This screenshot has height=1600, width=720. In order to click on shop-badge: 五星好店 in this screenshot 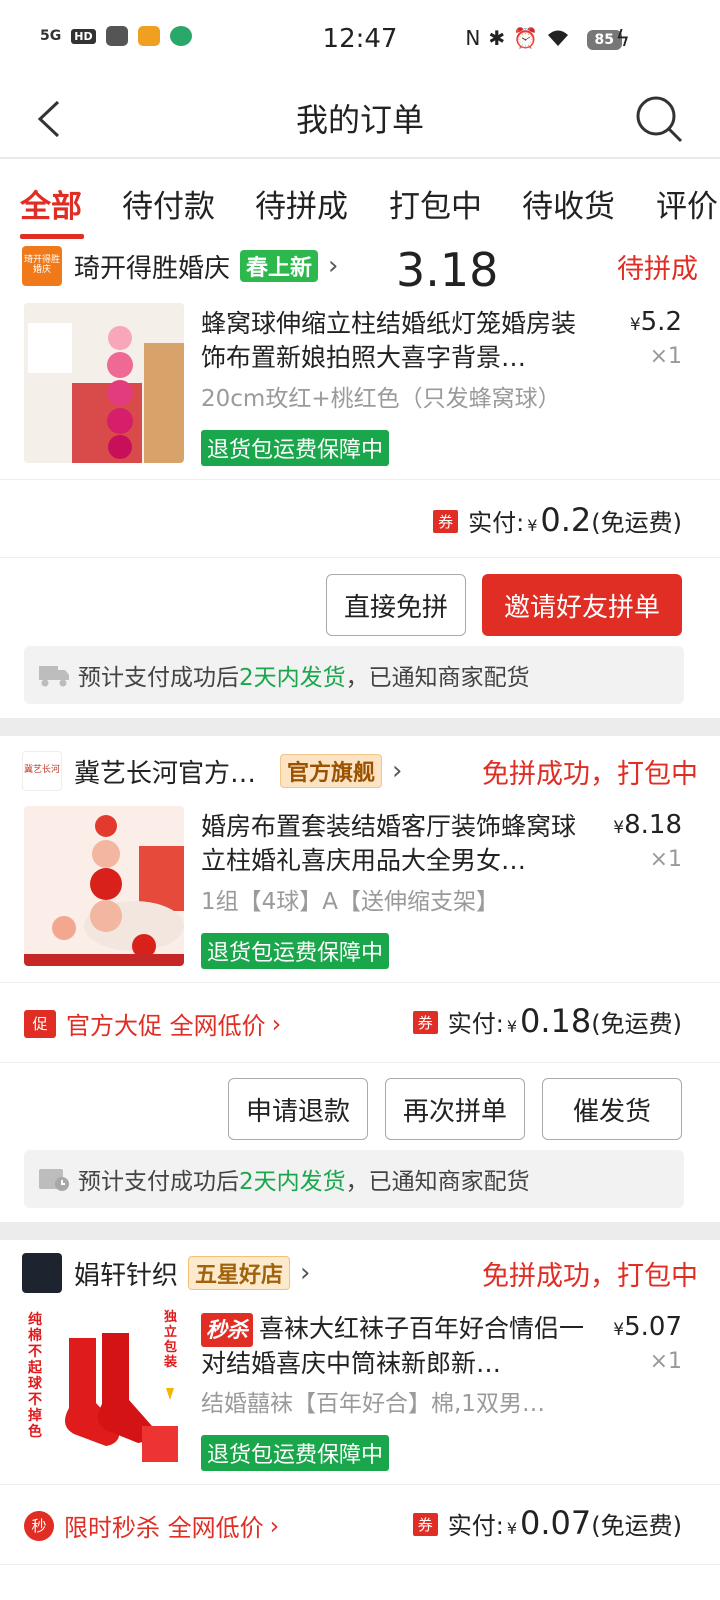, I will do `click(239, 1273)`.